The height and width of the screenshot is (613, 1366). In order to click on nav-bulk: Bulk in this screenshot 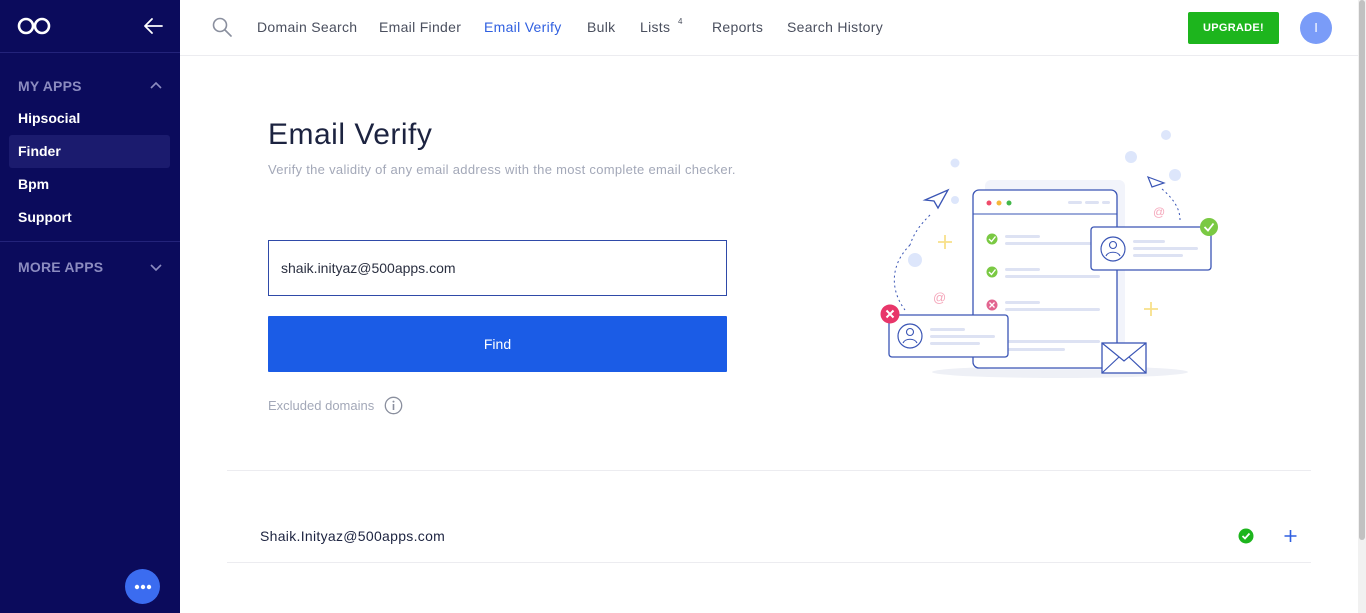, I will do `click(601, 27)`.